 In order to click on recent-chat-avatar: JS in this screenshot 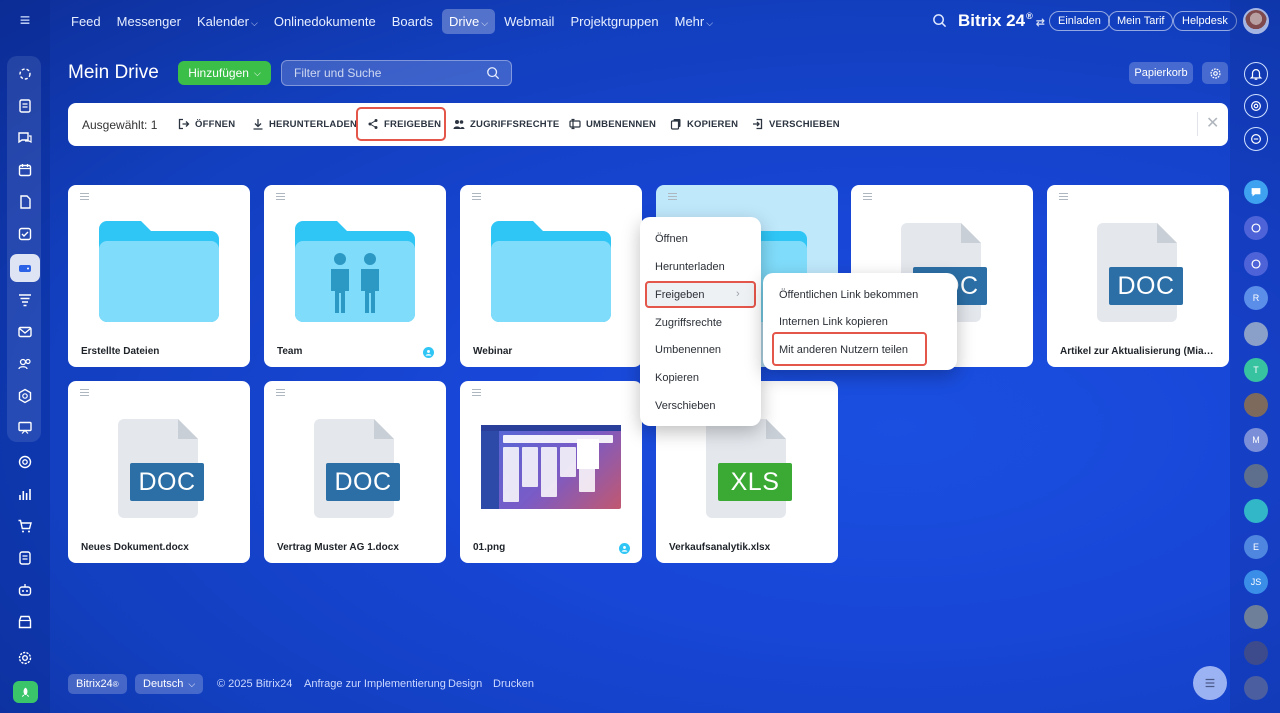, I will do `click(1256, 582)`.